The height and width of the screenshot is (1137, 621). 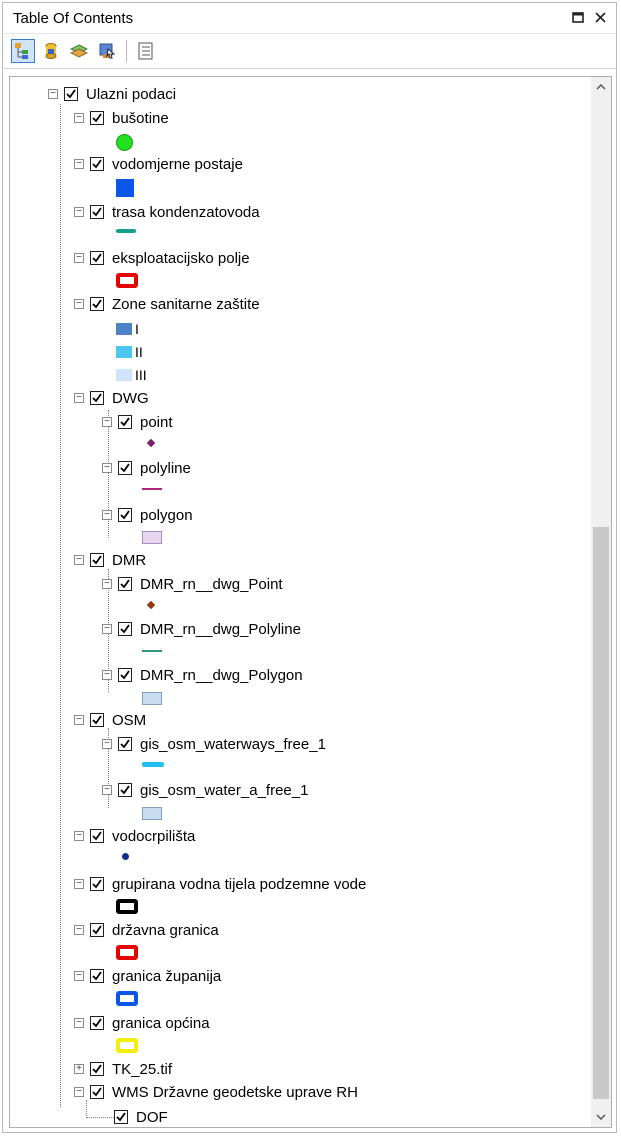 What do you see at coordinates (121, 118) in the screenshot?
I see `layer-busotine: − bušotine` at bounding box center [121, 118].